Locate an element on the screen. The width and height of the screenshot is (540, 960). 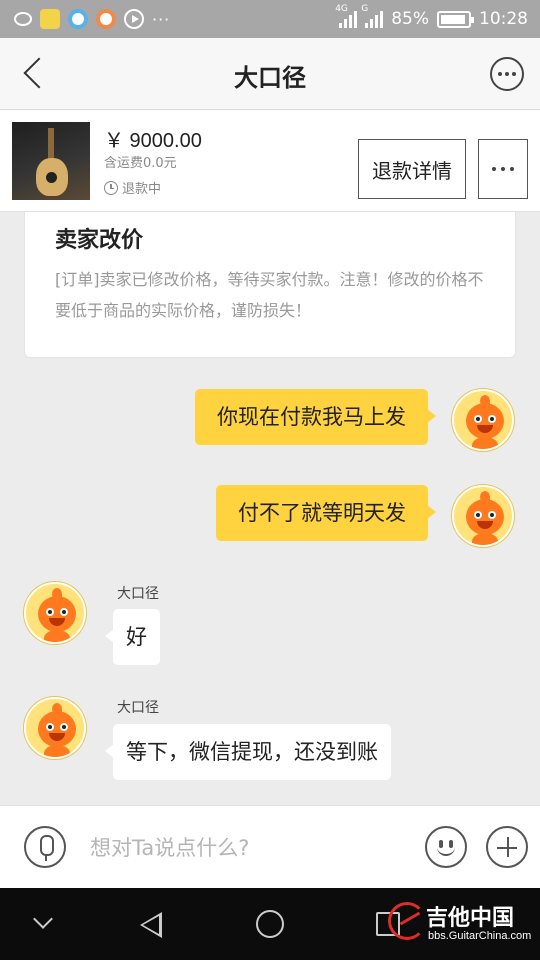
message-bubble-other: 好 is located at coordinates (132, 637).